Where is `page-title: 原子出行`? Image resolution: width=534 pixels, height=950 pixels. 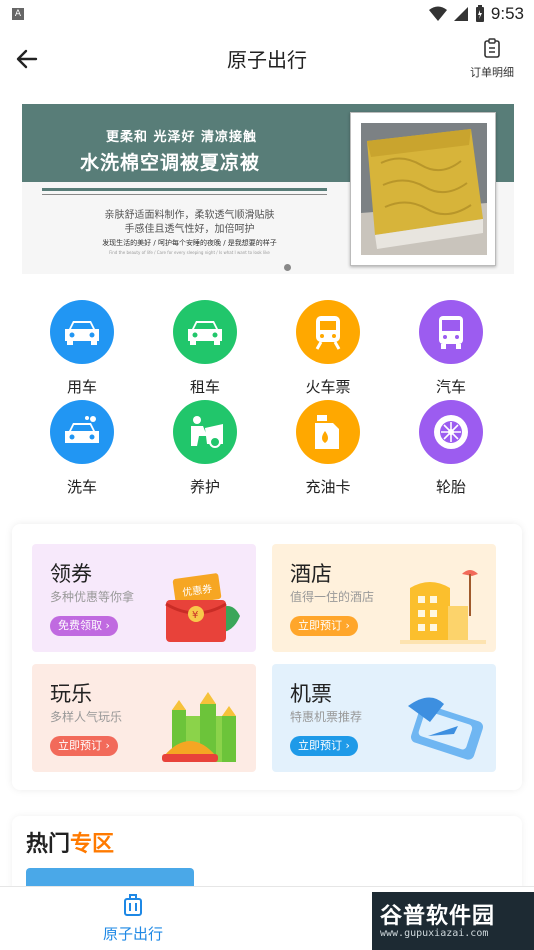 page-title: 原子出行 is located at coordinates (267, 60).